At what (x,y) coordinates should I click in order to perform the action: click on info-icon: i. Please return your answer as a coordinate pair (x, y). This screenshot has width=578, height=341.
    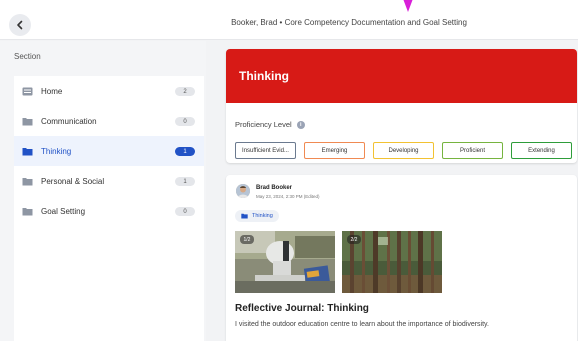
    Looking at the image, I should click on (300, 124).